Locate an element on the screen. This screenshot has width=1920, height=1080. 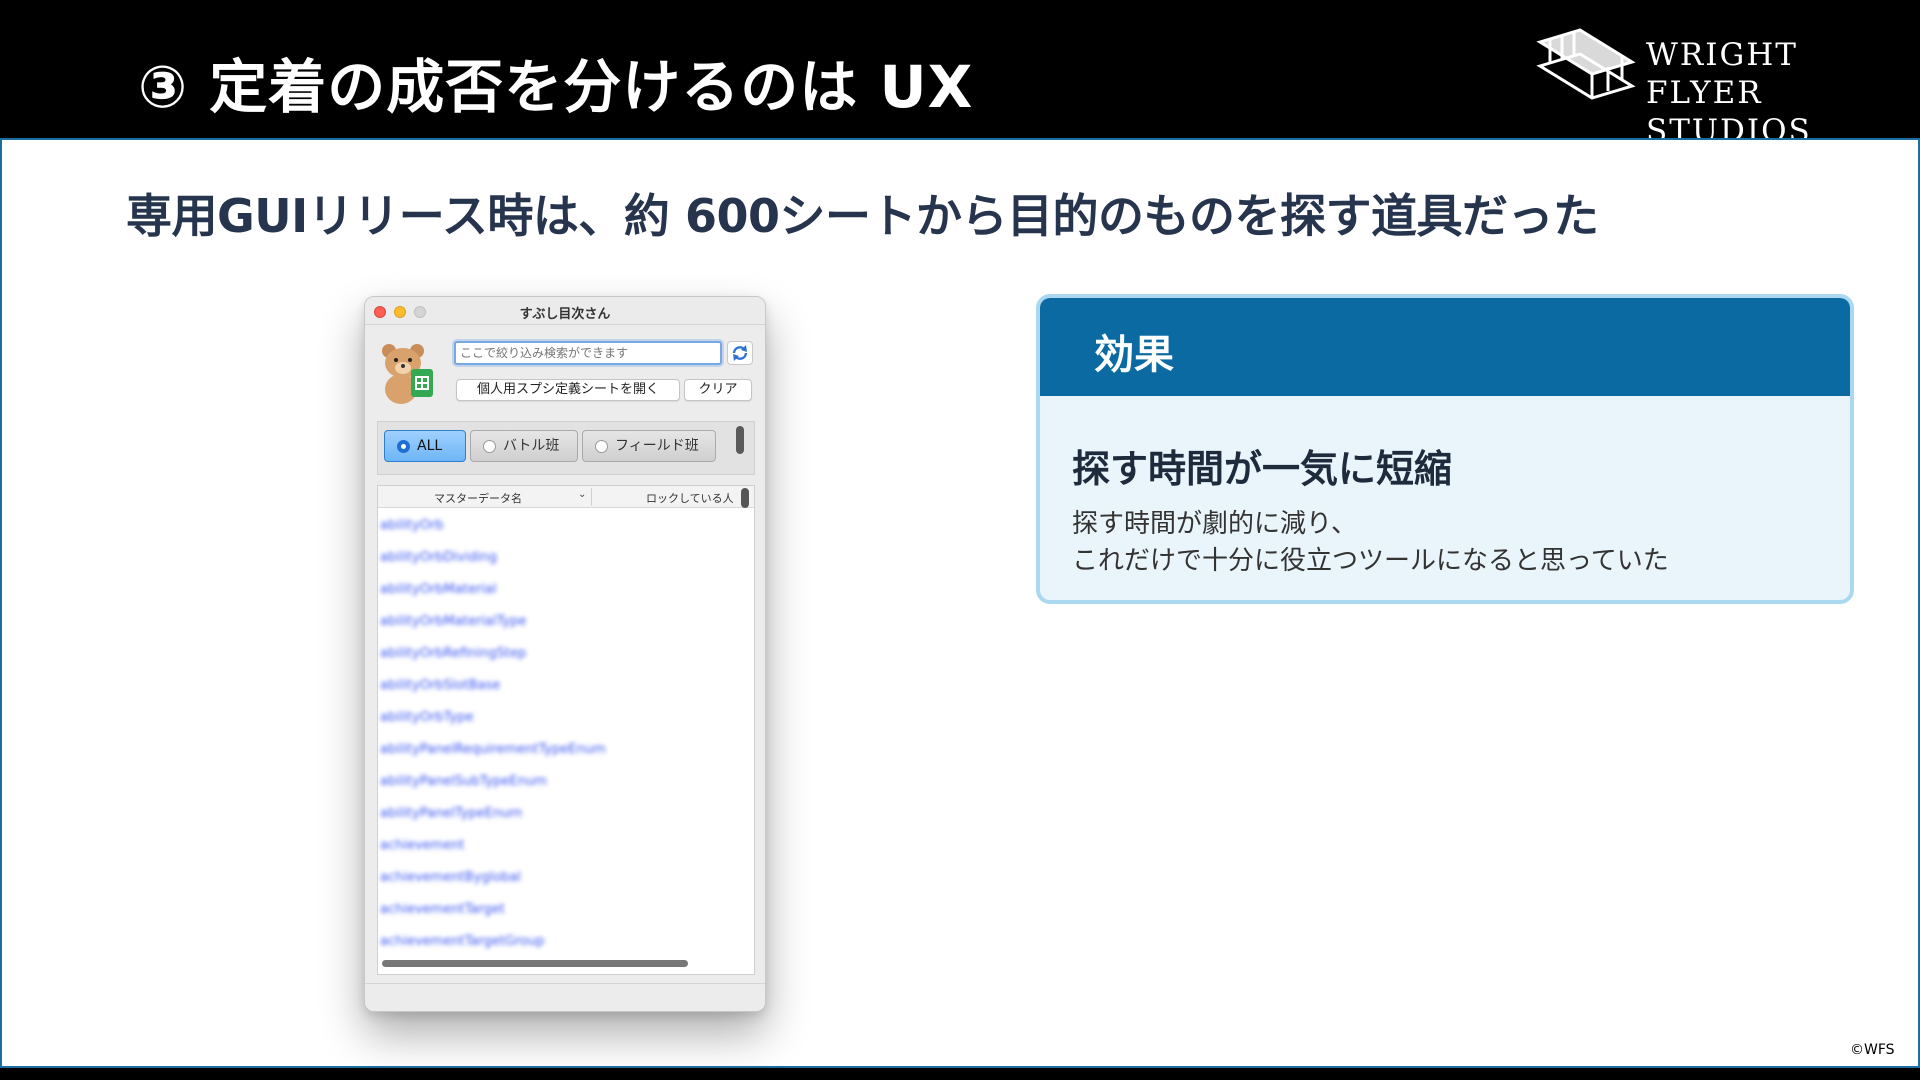
column-divider is located at coordinates (591, 497).